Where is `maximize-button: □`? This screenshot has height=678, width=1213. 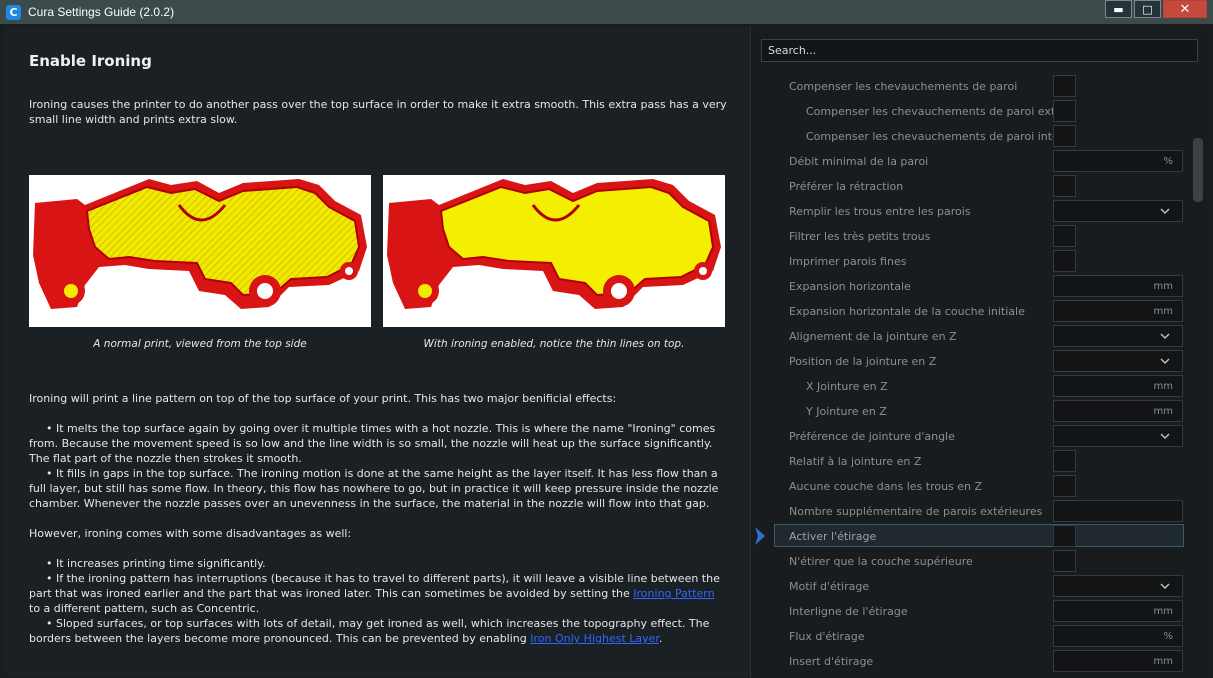
maximize-button: □ is located at coordinates (1147, 9).